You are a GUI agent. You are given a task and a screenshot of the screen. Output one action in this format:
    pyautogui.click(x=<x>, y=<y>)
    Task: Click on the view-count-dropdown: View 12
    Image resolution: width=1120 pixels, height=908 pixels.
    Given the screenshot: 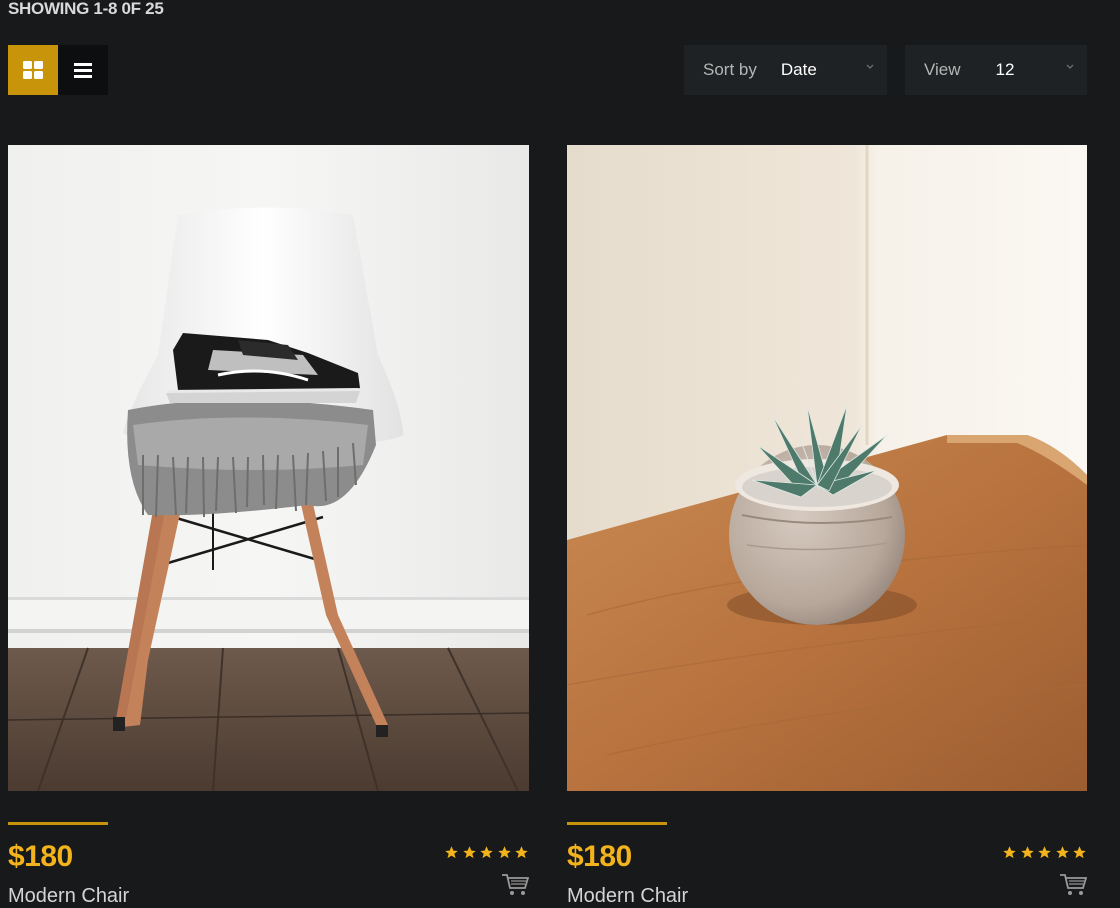 What is the action you would take?
    pyautogui.click(x=996, y=70)
    